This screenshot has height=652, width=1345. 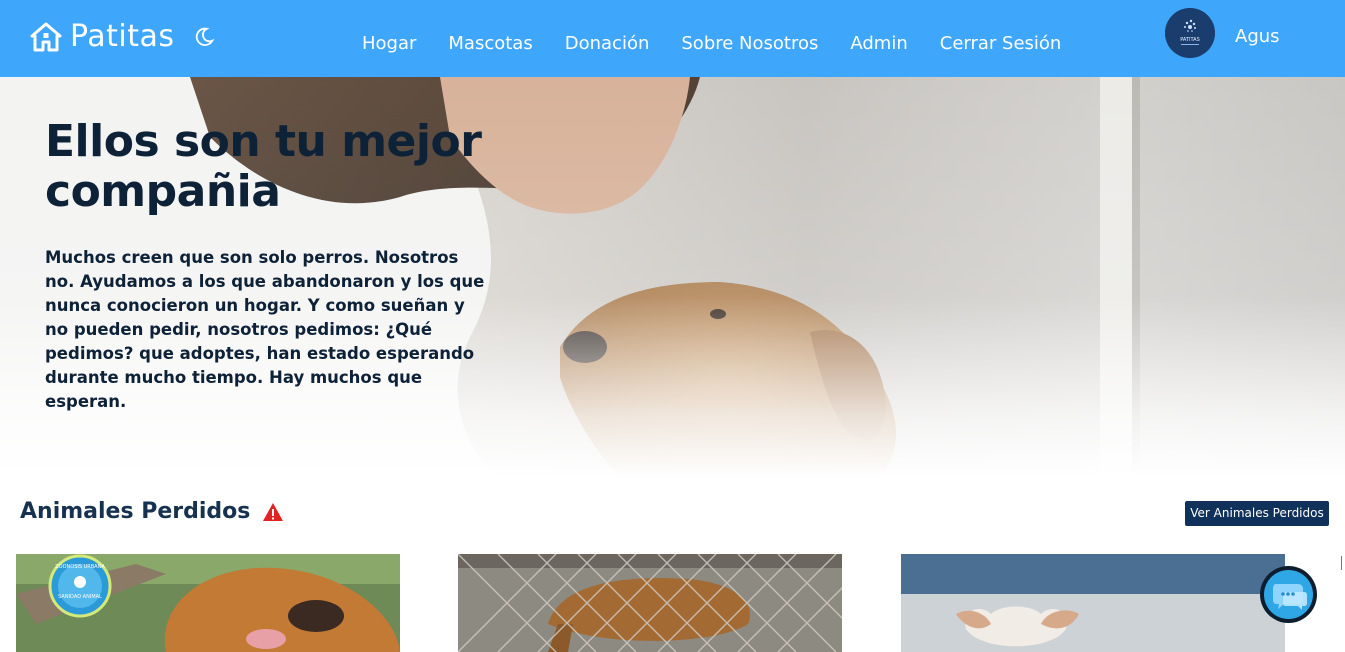 What do you see at coordinates (135, 511) in the screenshot?
I see `section-title: Animales Perdidos` at bounding box center [135, 511].